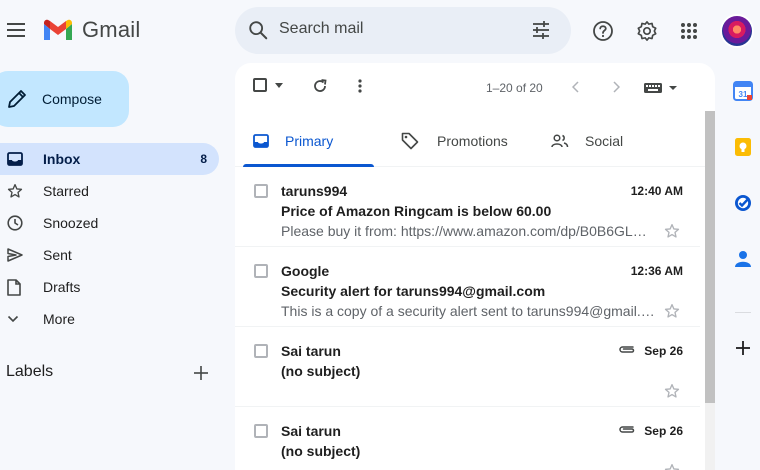  I want to click on sidebar-item-label: Drafts, so click(62, 287).